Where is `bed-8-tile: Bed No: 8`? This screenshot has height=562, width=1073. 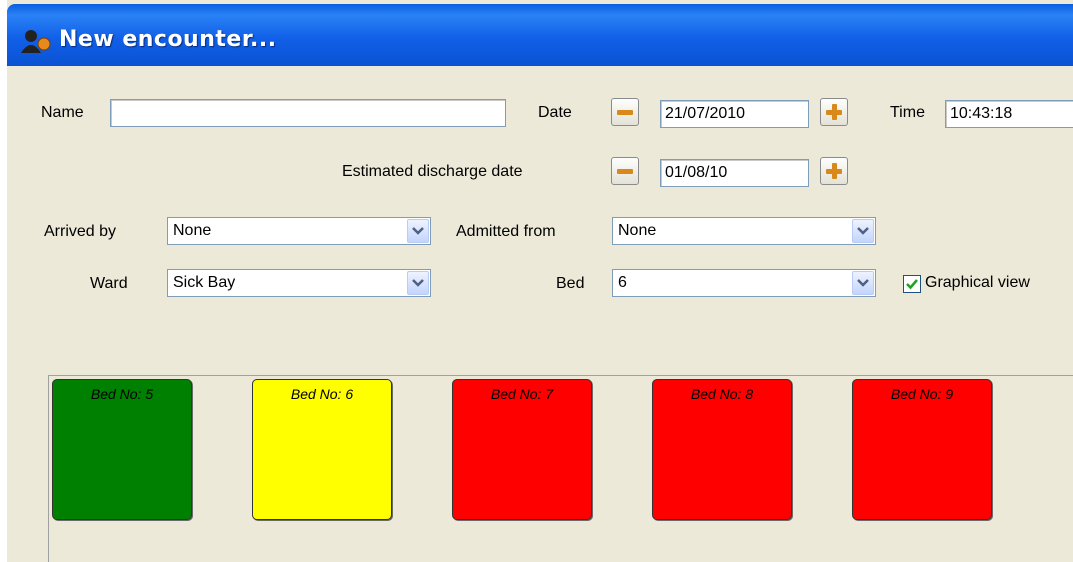 bed-8-tile: Bed No: 8 is located at coordinates (722, 449).